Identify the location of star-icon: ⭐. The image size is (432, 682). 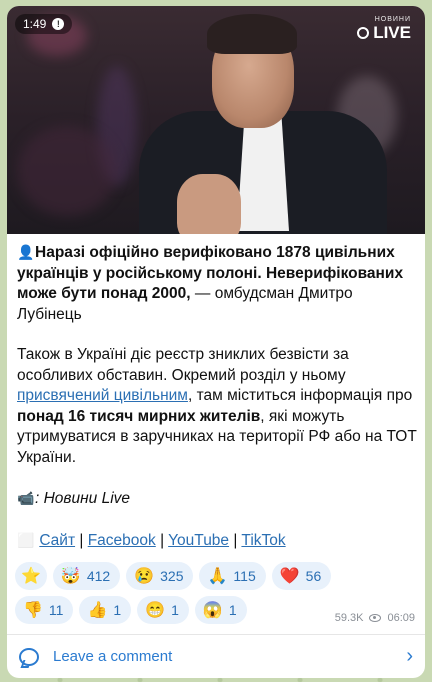
(31, 576).